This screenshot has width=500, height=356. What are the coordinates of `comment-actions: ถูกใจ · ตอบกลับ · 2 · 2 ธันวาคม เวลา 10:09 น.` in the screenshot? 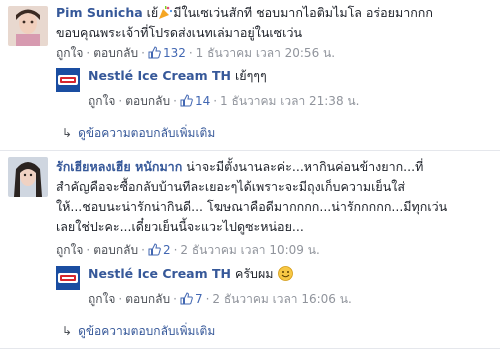 It's located at (188, 250).